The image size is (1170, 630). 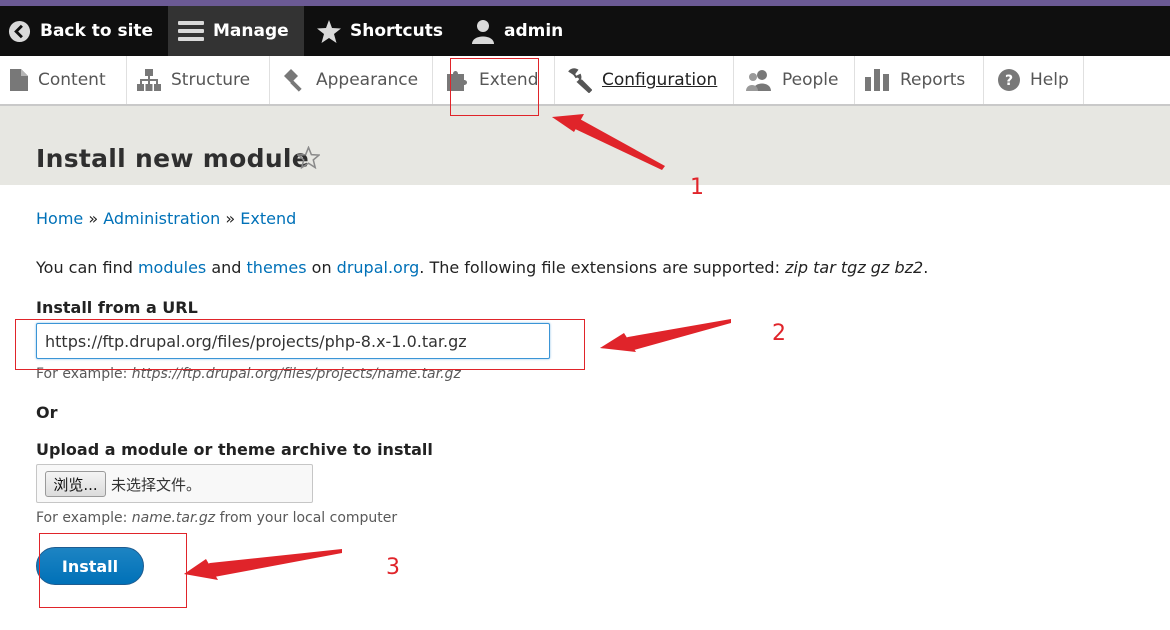 What do you see at coordinates (697, 187) in the screenshot?
I see `annotation-number-1: 1` at bounding box center [697, 187].